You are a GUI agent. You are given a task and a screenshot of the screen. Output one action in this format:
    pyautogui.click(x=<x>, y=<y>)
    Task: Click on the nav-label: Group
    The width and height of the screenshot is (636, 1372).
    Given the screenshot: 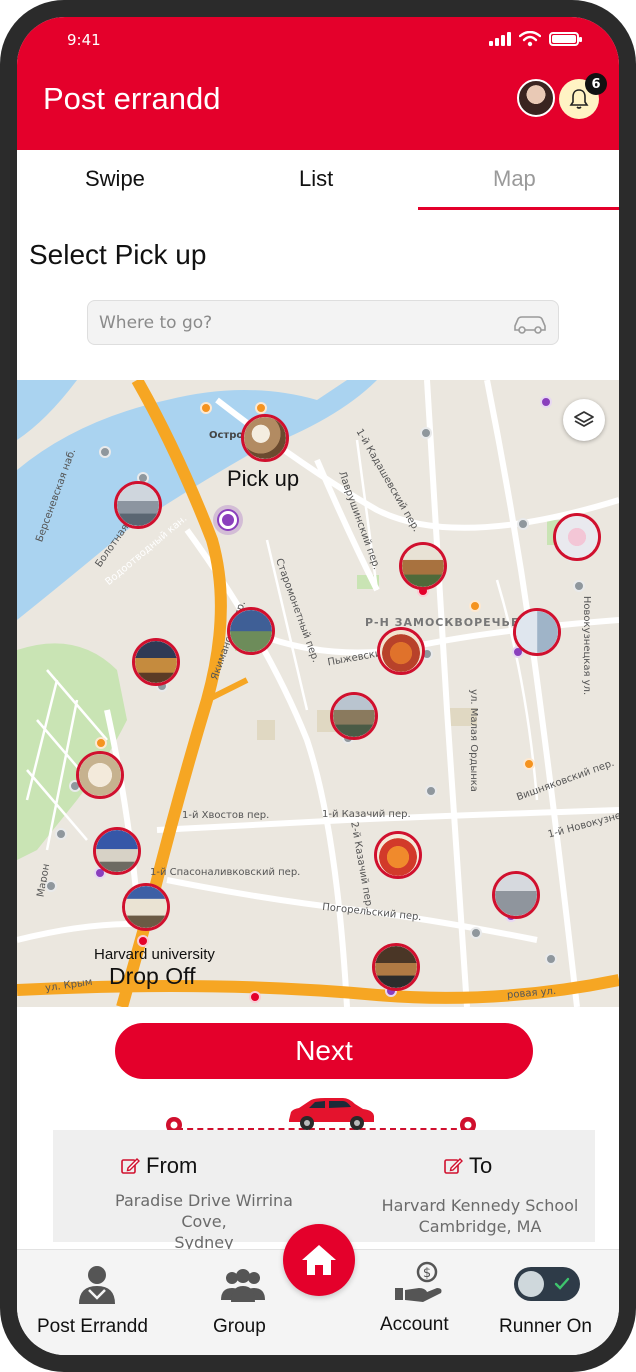 What is the action you would take?
    pyautogui.click(x=239, y=1326)
    